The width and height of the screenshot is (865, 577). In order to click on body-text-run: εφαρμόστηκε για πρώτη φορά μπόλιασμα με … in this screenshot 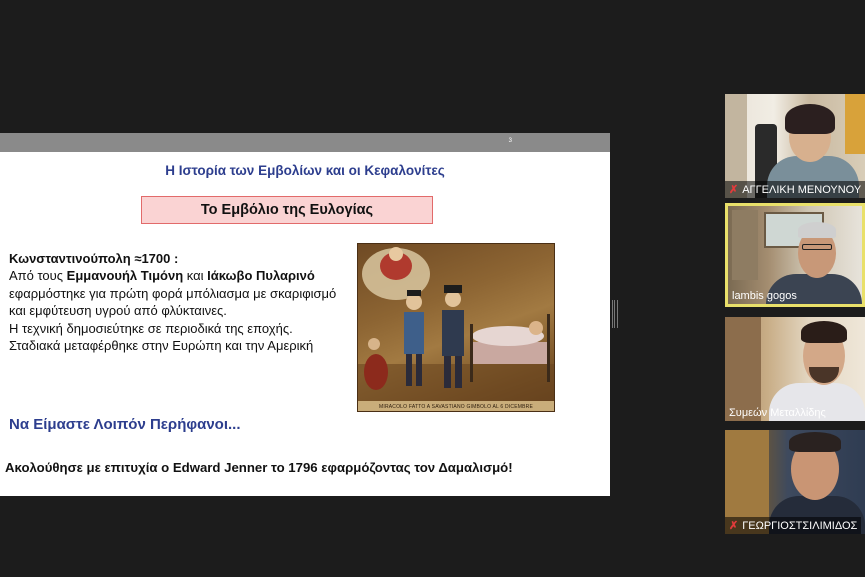, I will do `click(173, 302)`.